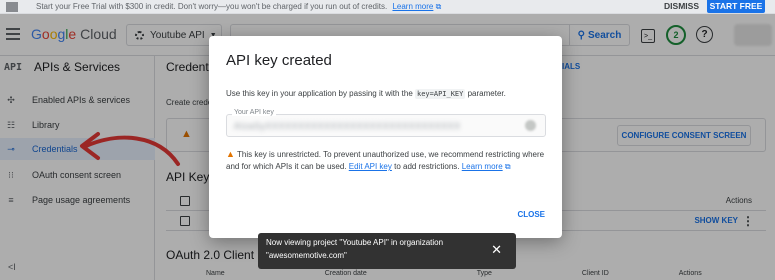  Describe the element at coordinates (370, 166) in the screenshot. I see `edit-api-key-link: Edit API key` at that location.